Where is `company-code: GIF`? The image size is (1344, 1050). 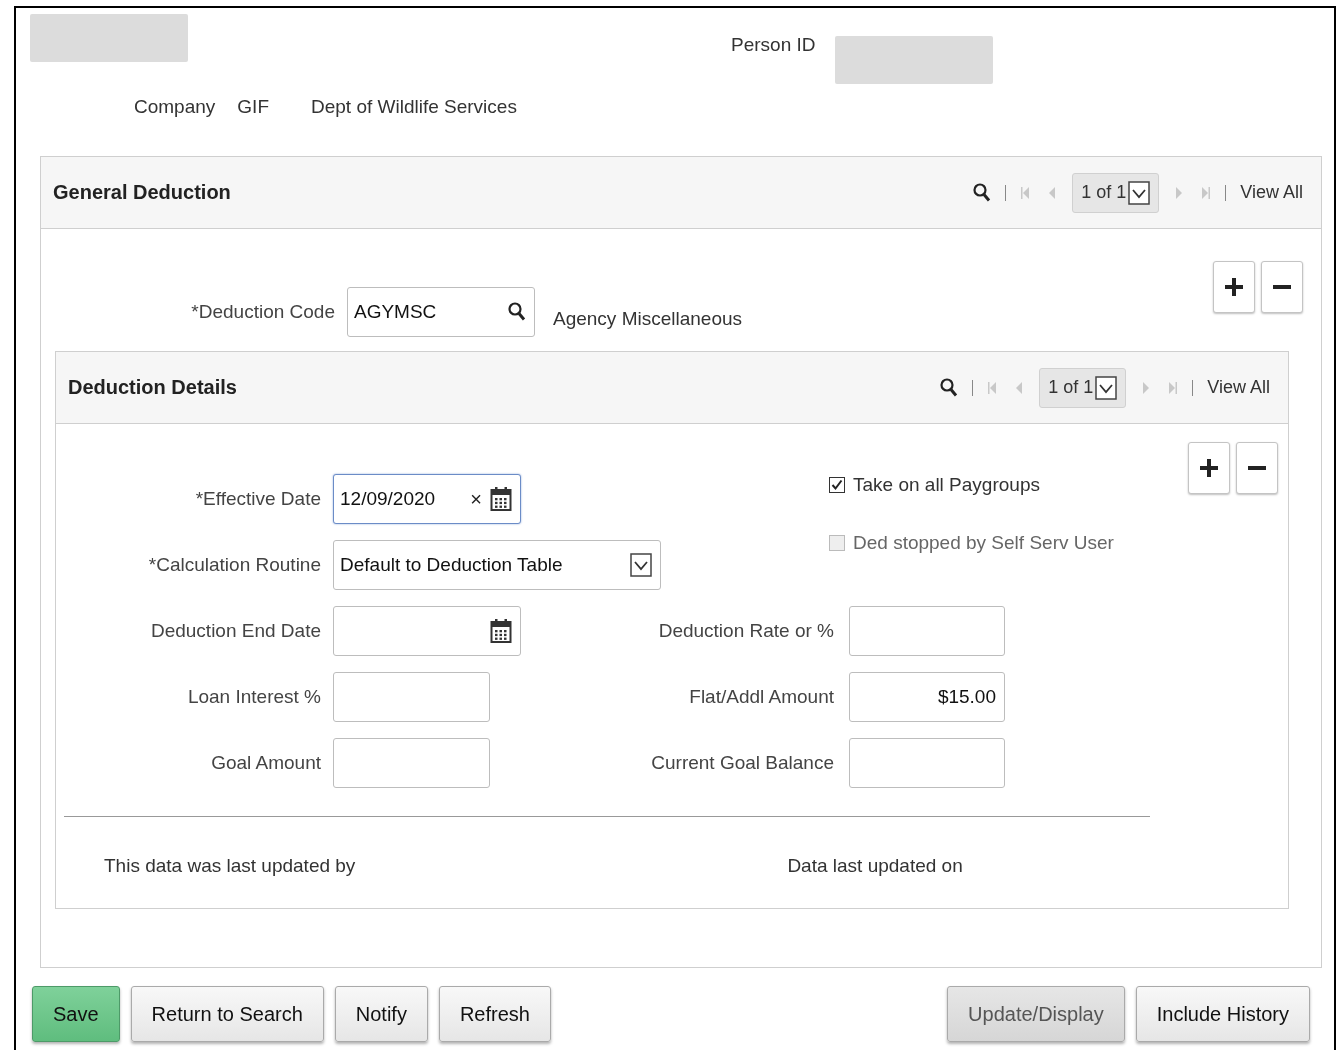
company-code: GIF is located at coordinates (253, 107).